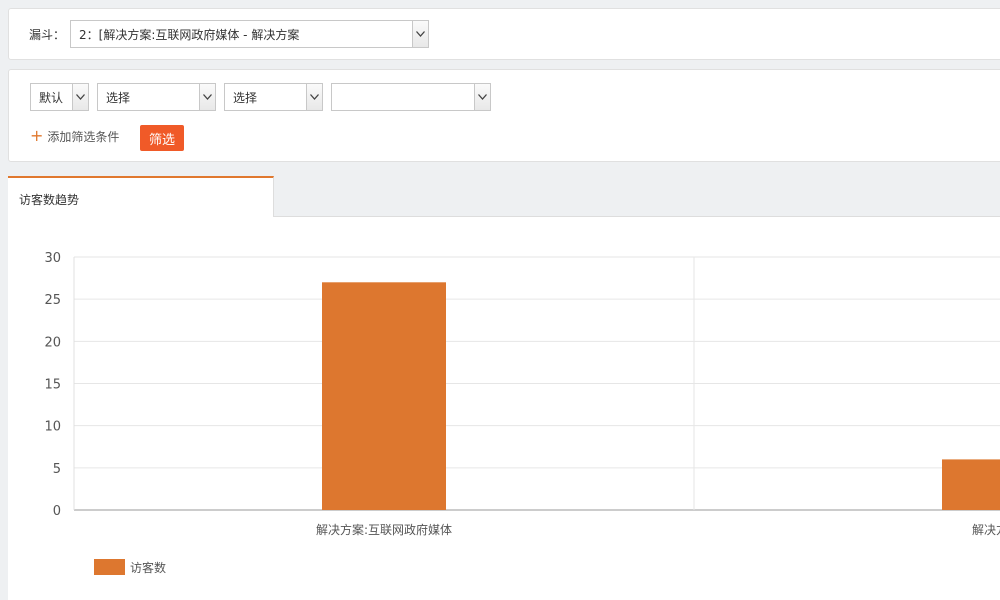 The height and width of the screenshot is (600, 1000). I want to click on legend-label: 访客数, so click(148, 567).